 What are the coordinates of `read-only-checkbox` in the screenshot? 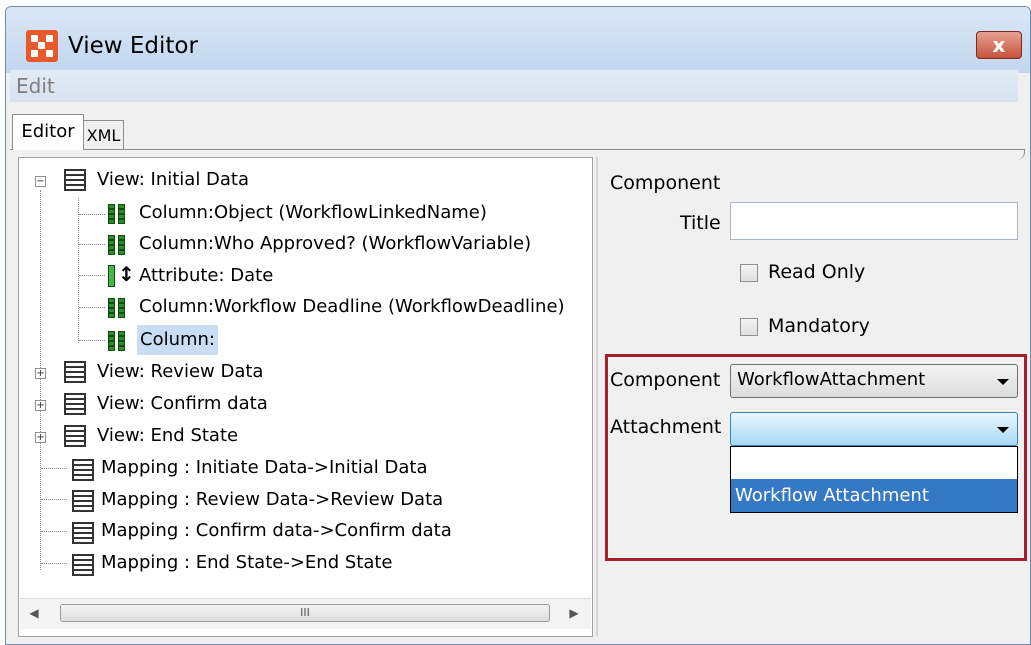 It's located at (749, 273).